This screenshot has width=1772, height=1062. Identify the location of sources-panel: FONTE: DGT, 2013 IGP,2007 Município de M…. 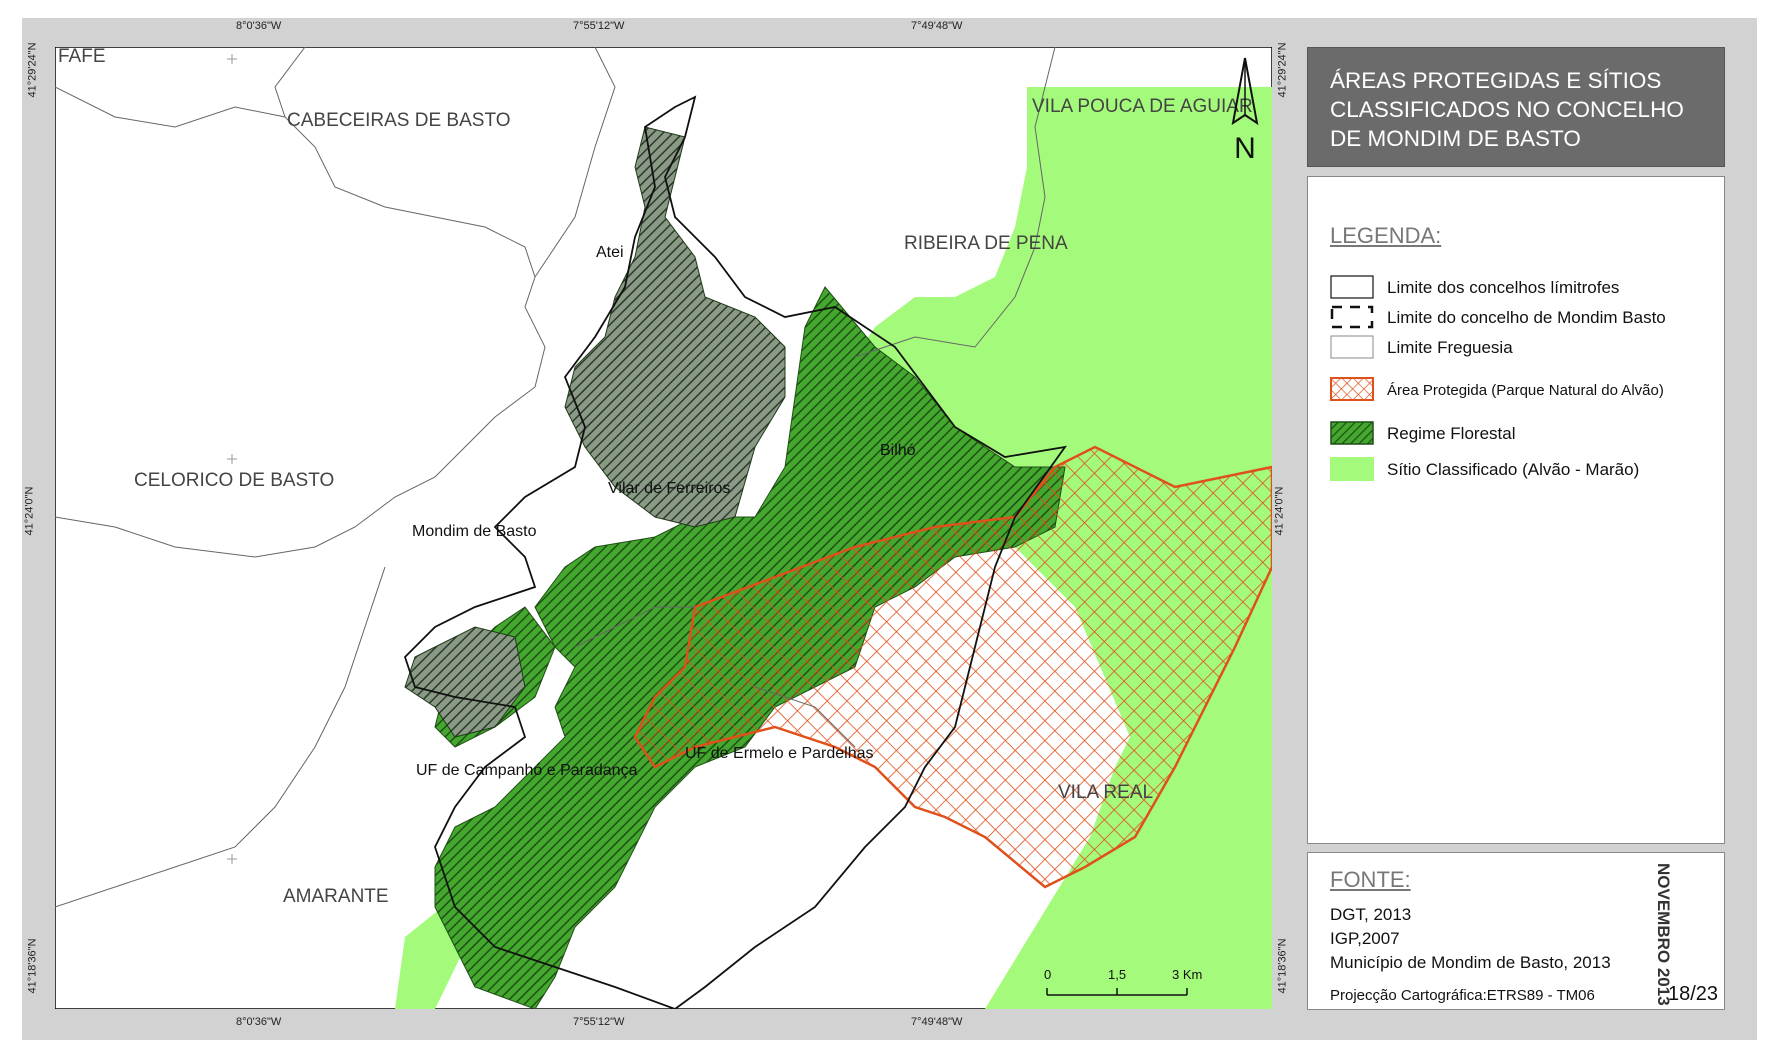
(1516, 931).